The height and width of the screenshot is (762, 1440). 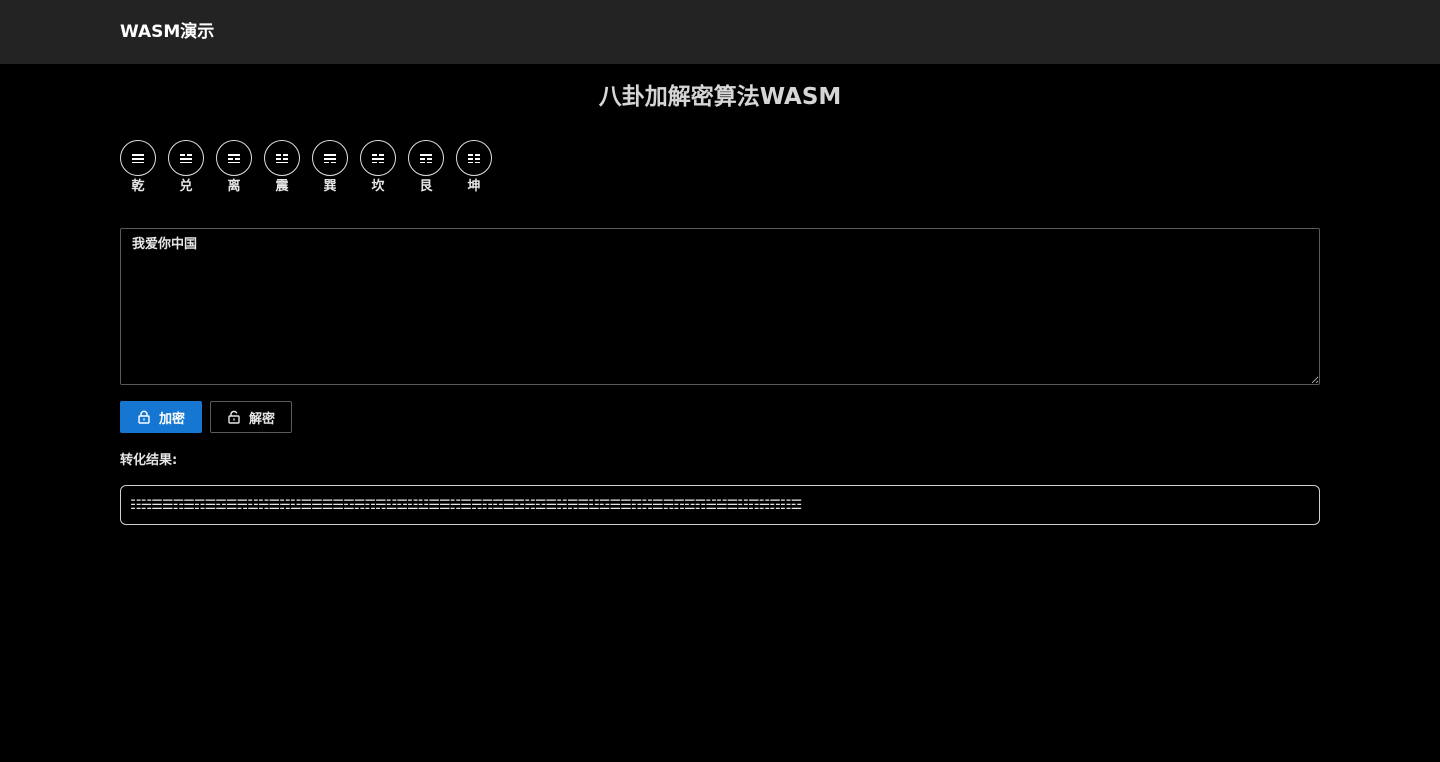 I want to click on trigram-label: 离, so click(x=234, y=186).